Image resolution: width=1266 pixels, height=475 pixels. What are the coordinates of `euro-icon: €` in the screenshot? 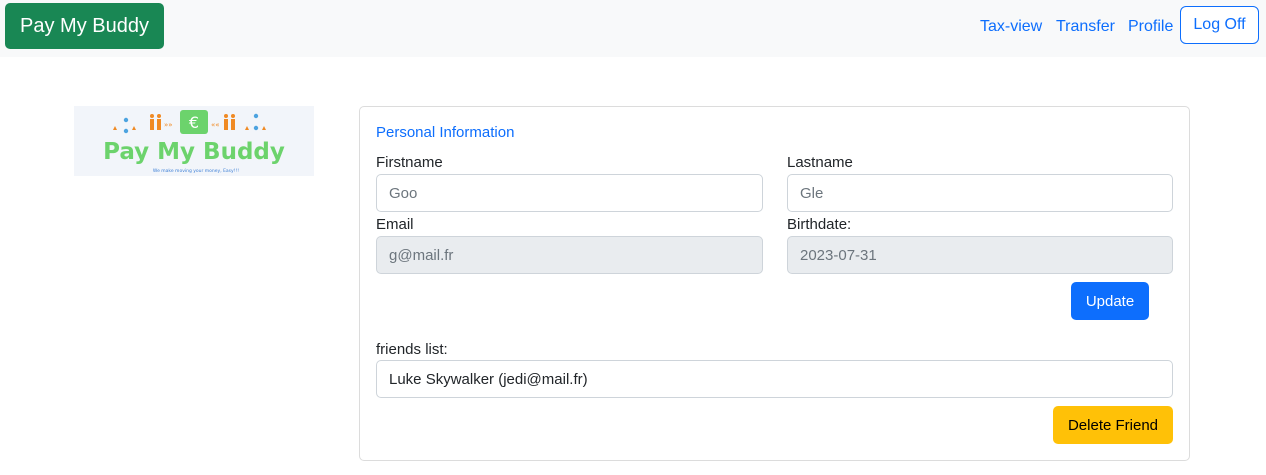 It's located at (194, 122).